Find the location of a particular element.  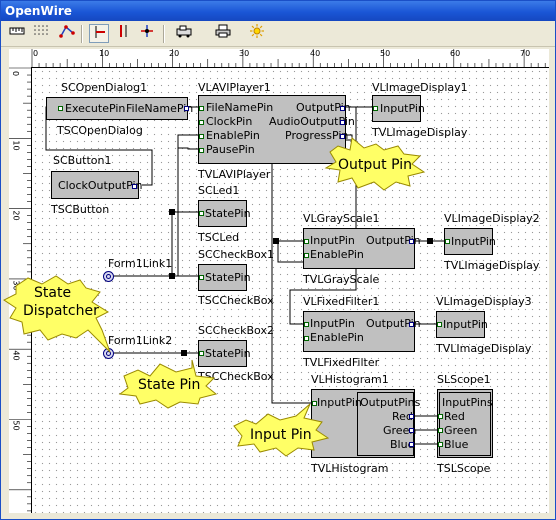

callout-label: State is located at coordinates (53, 293).